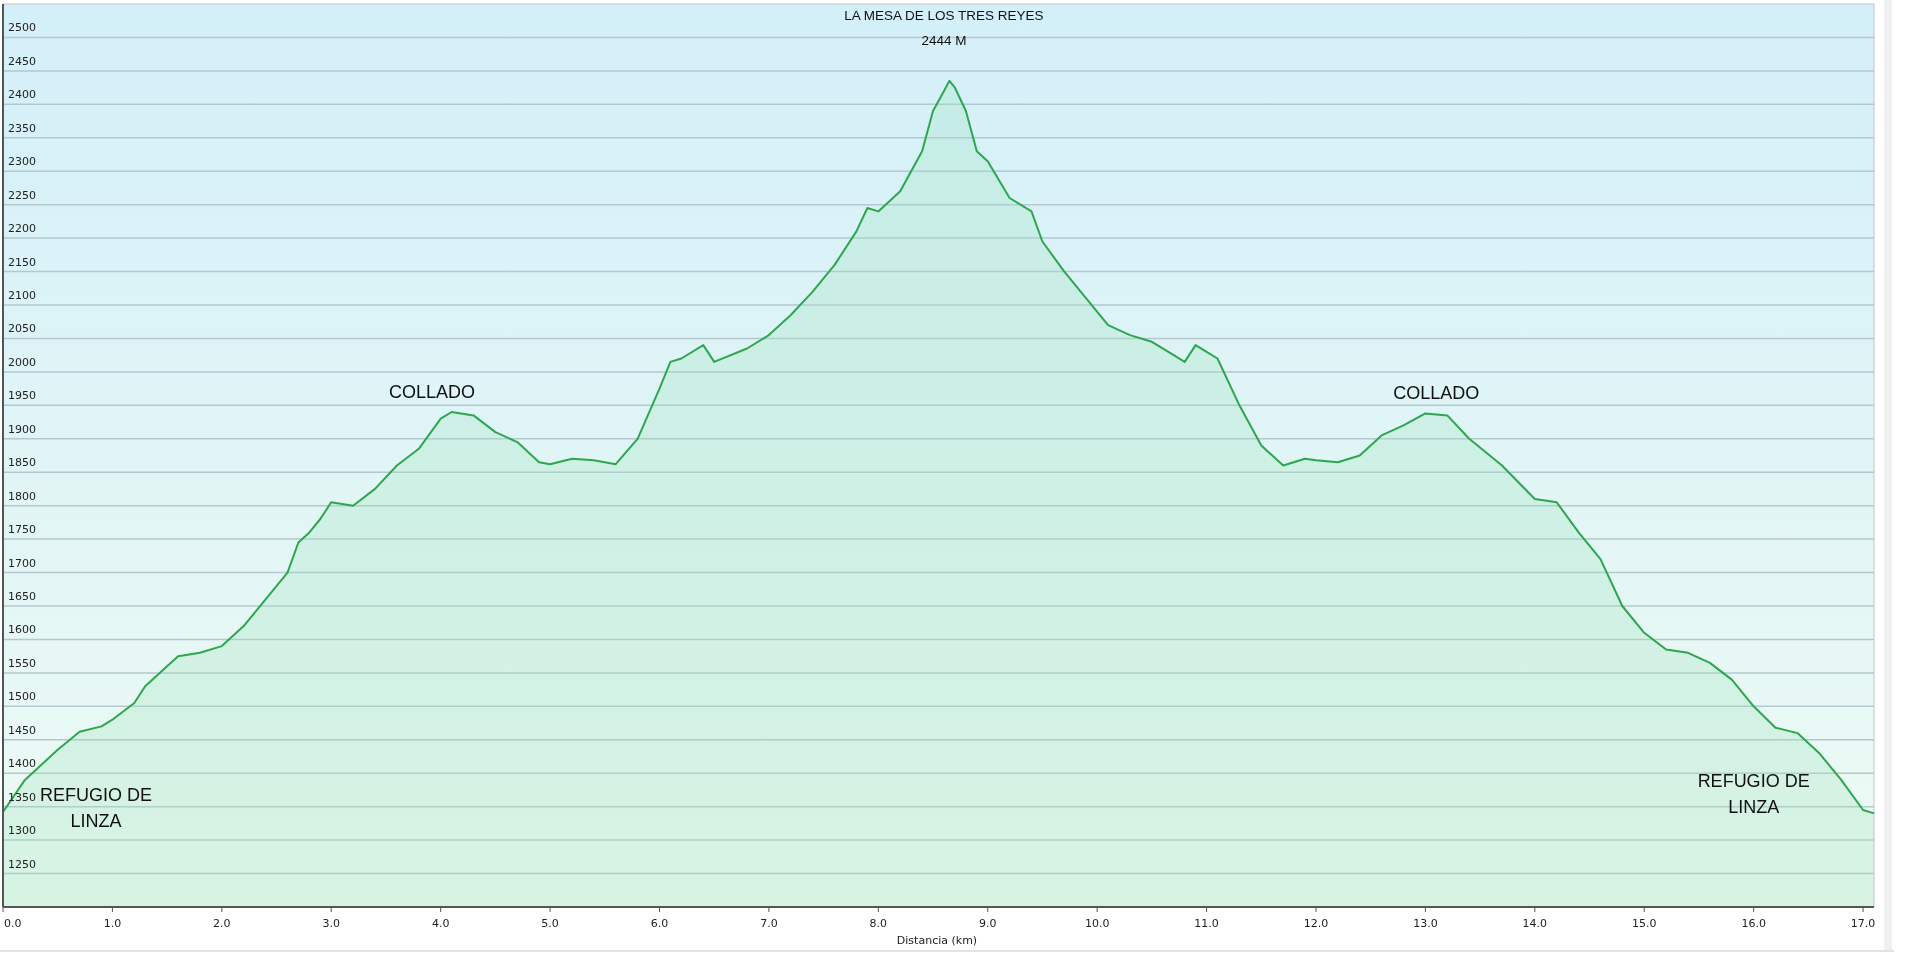  I want to click on y-tick-label: 2250, so click(22, 195).